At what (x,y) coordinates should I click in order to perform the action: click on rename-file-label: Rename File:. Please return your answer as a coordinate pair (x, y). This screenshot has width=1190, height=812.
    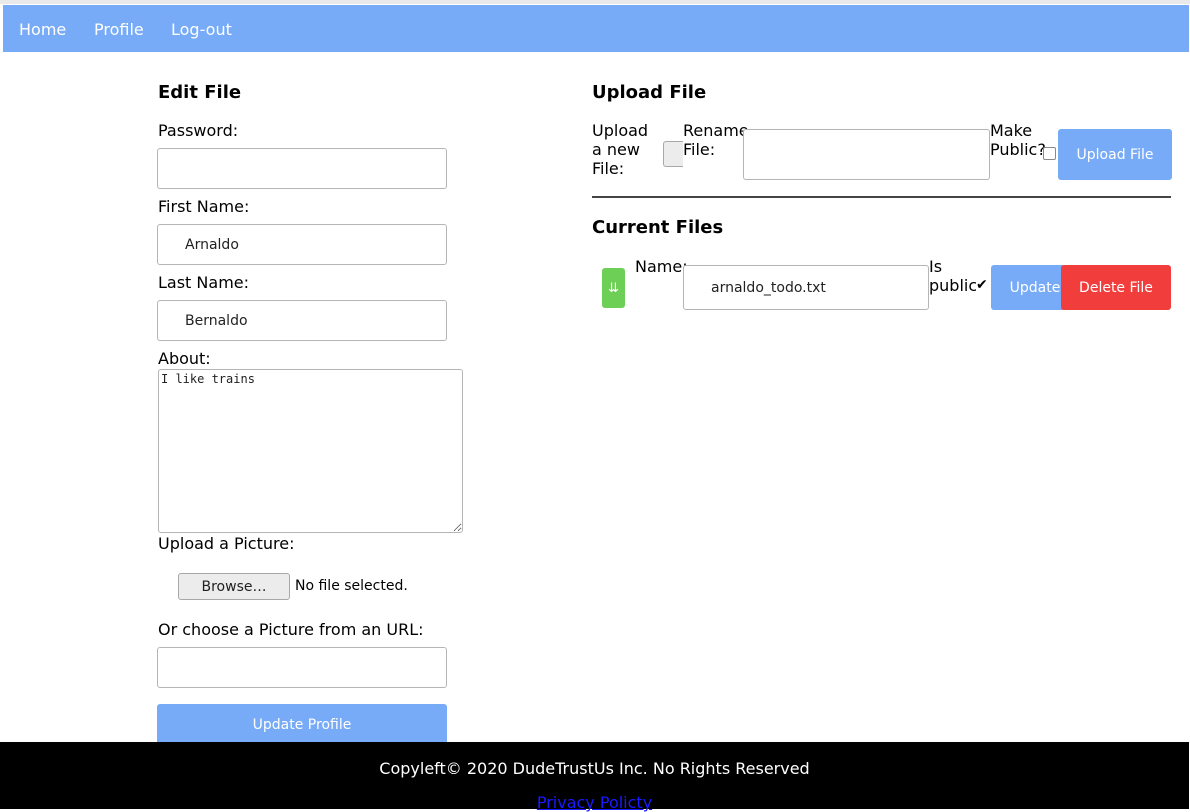
    Looking at the image, I should click on (716, 140).